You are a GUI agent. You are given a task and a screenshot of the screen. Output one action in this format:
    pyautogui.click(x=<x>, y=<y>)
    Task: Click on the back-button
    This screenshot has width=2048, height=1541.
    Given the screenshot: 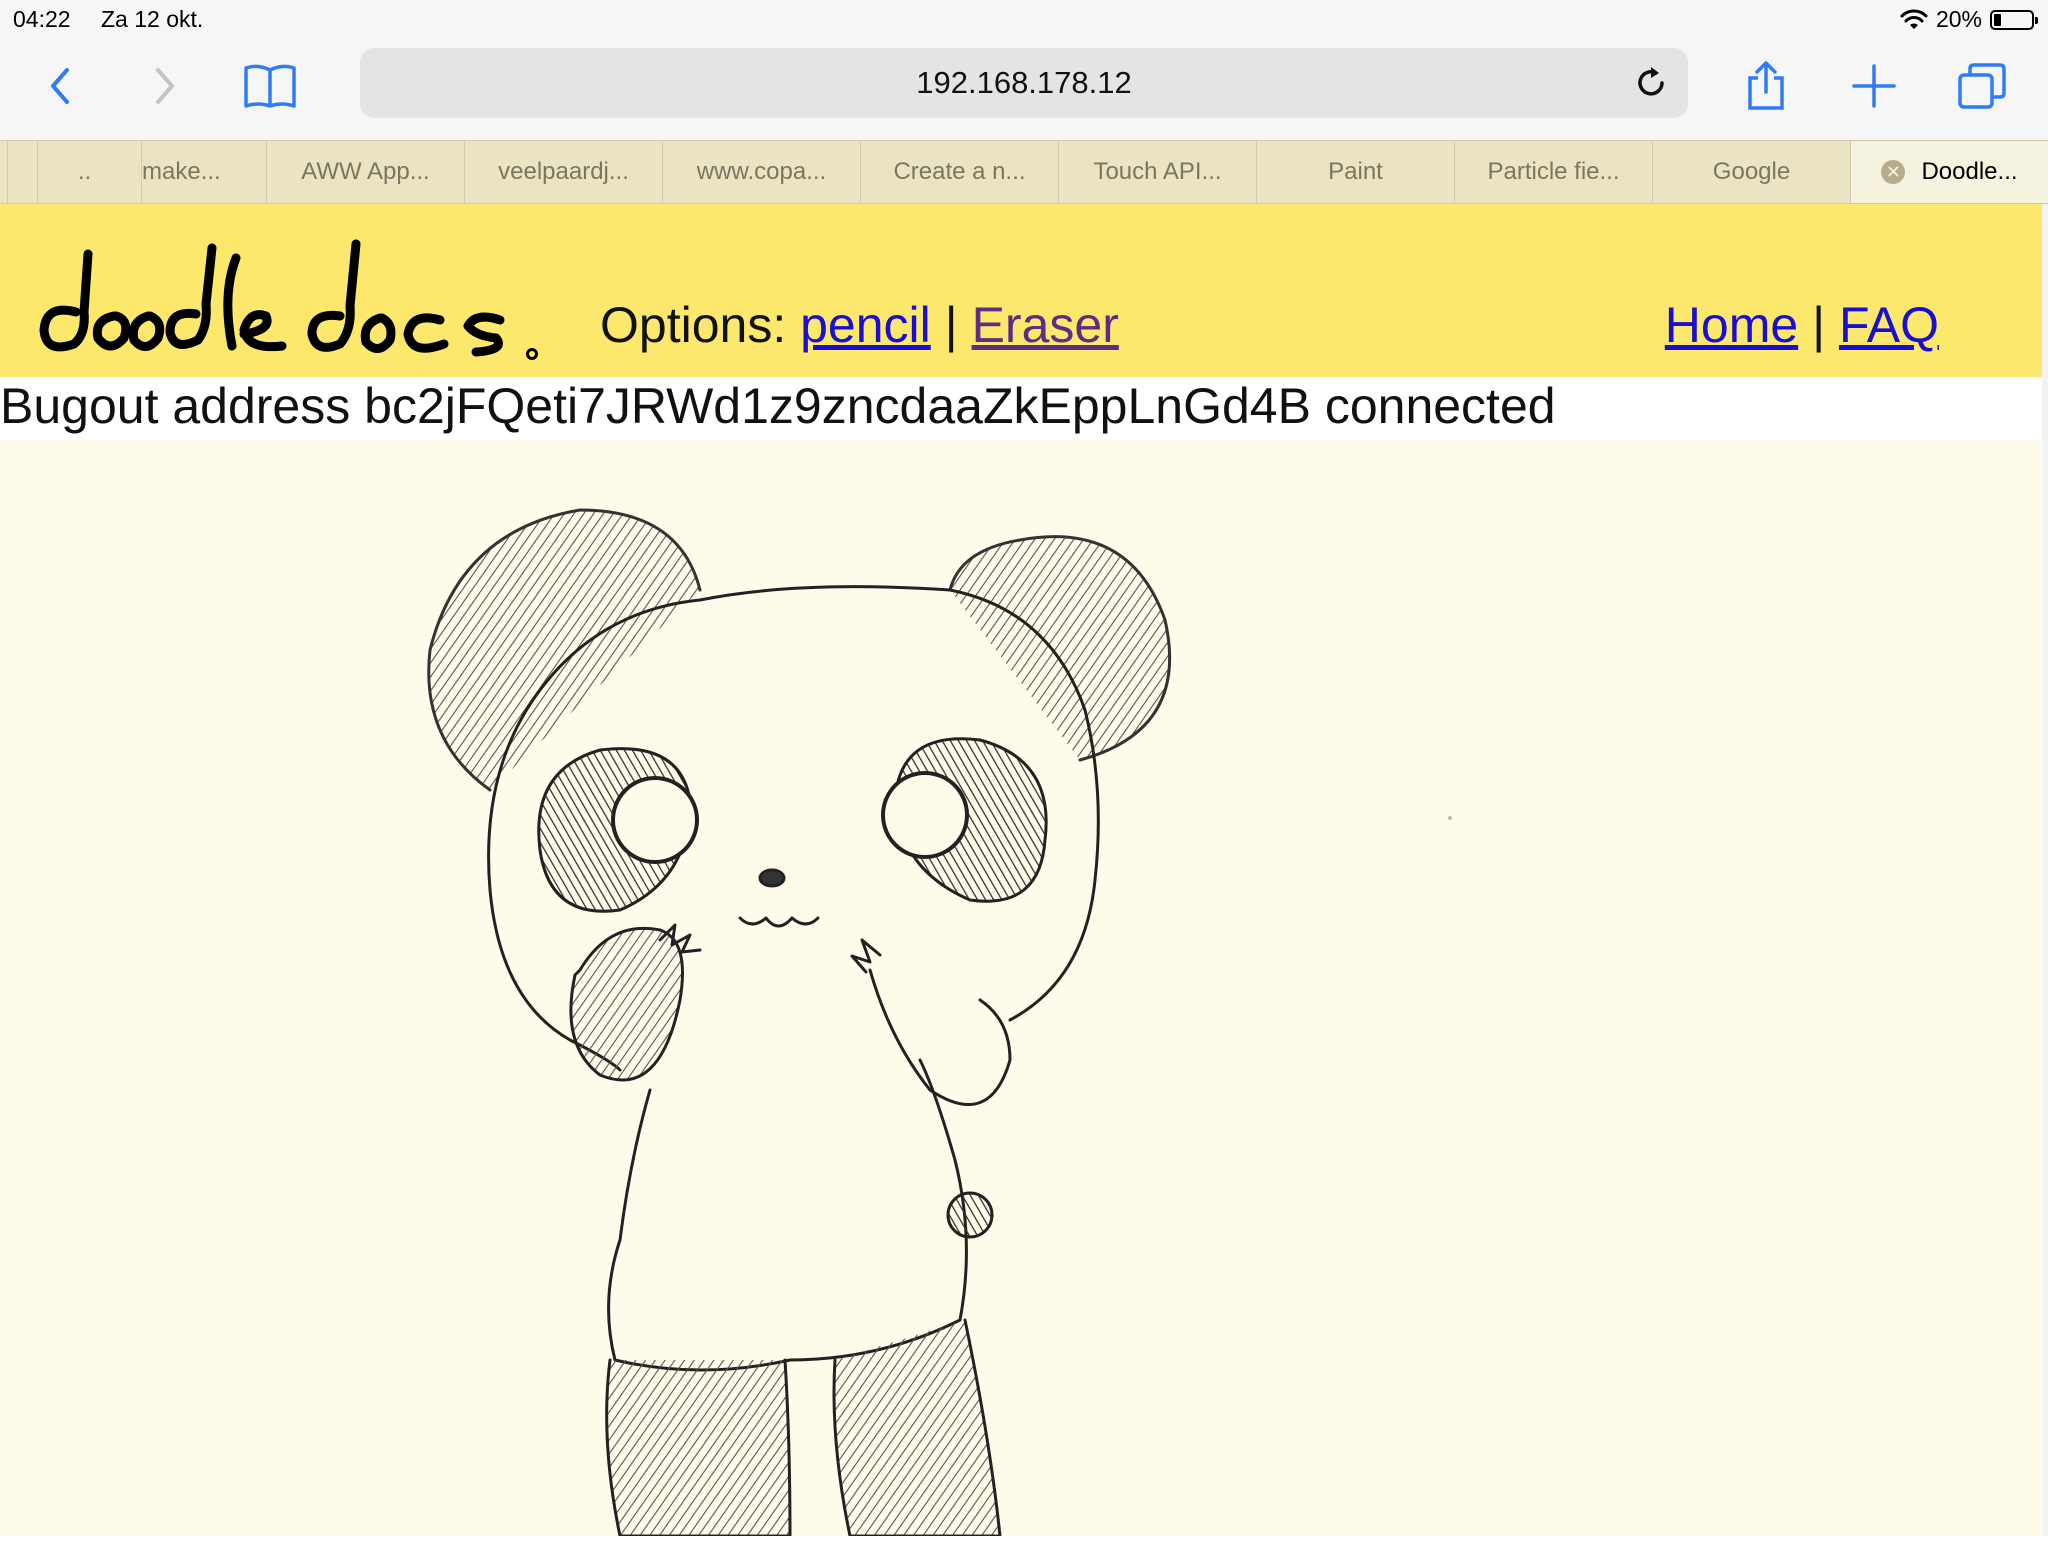 What is the action you would take?
    pyautogui.click(x=60, y=86)
    